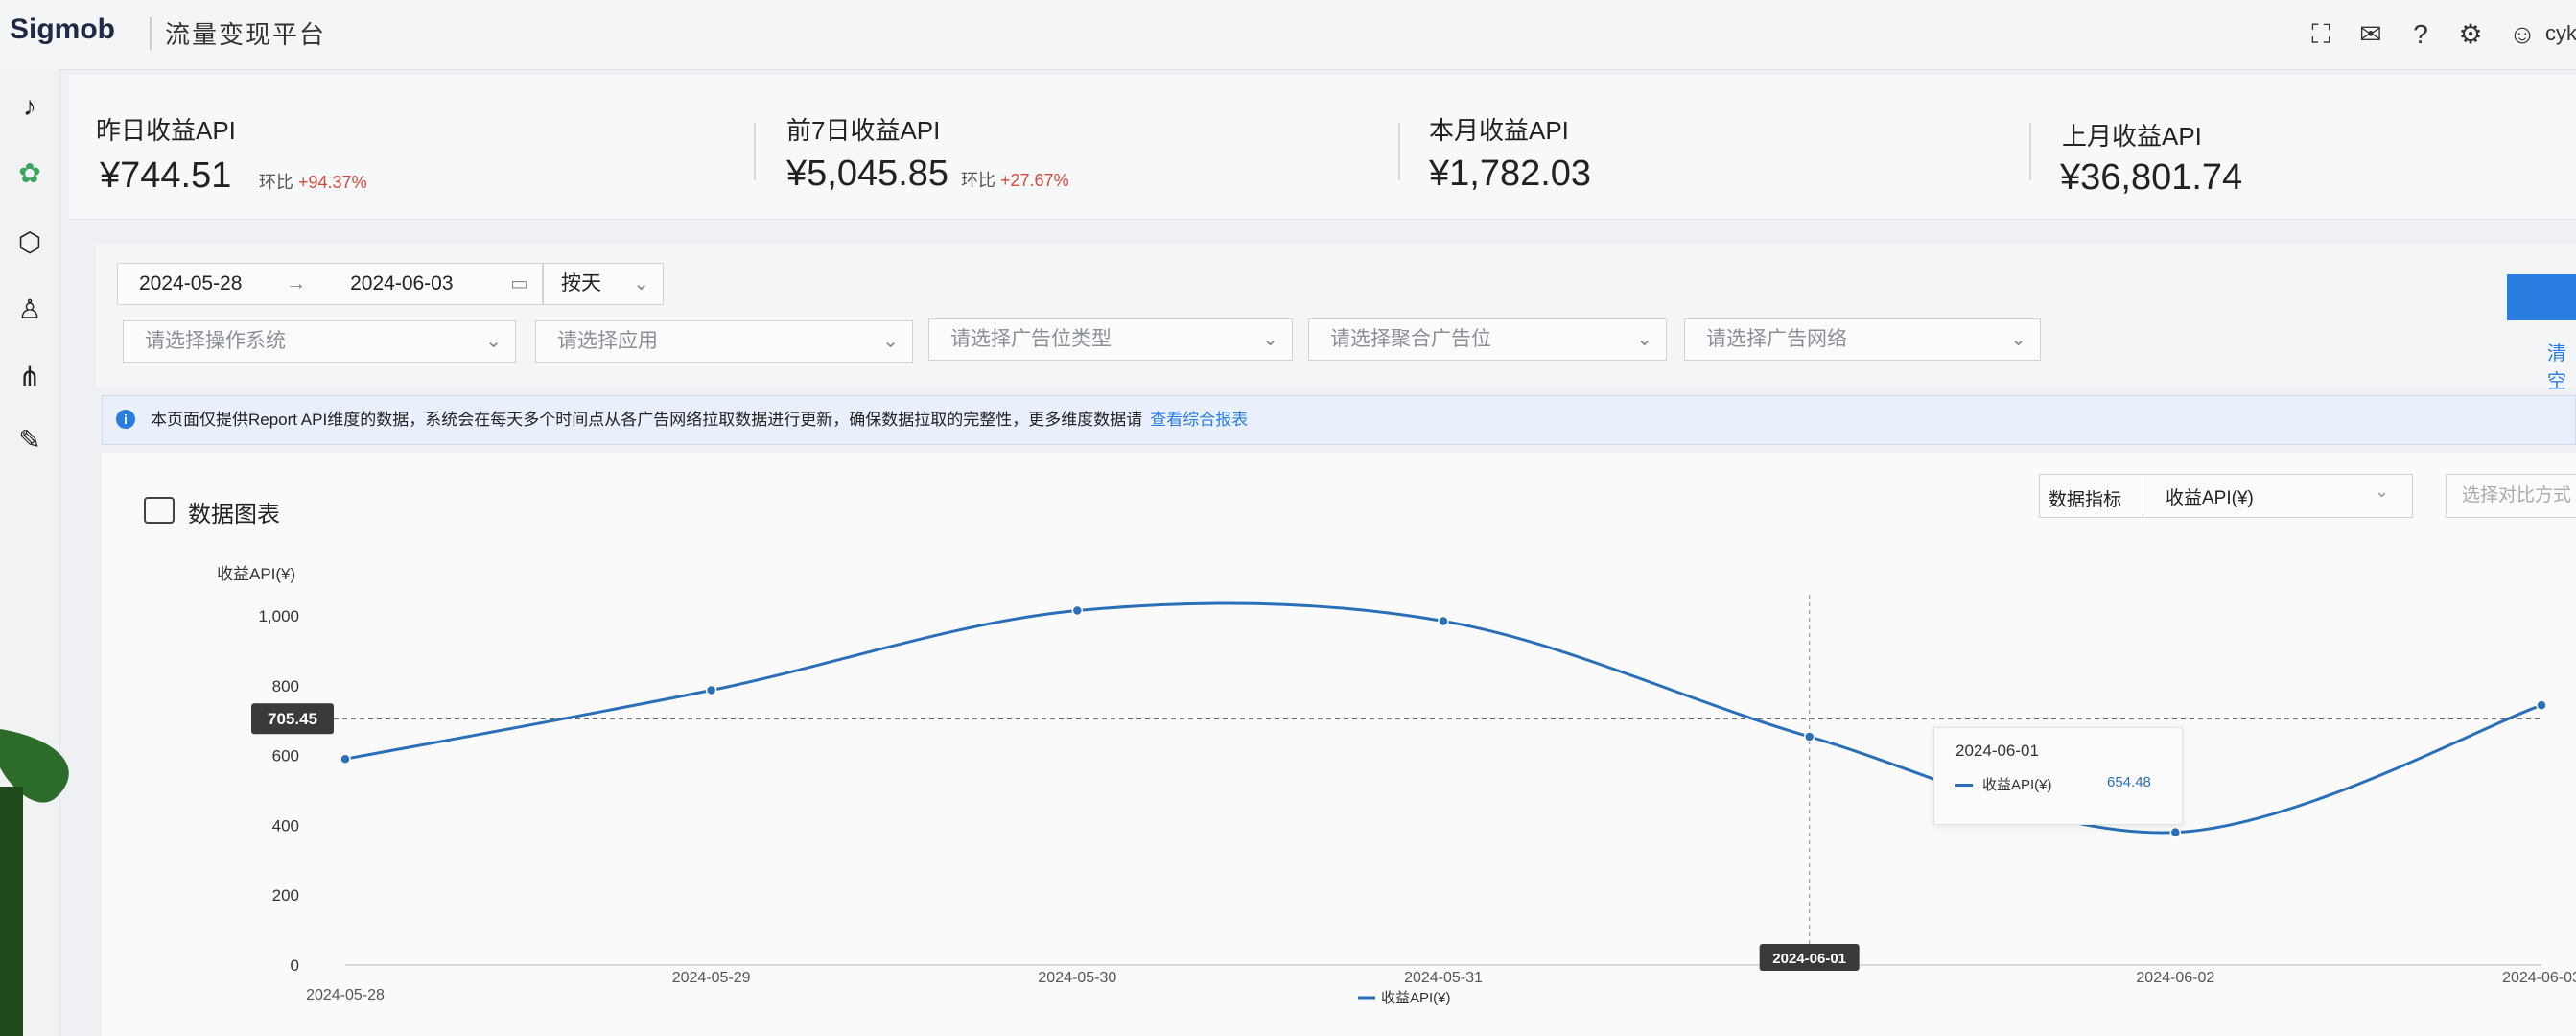 Image resolution: width=2576 pixels, height=1036 pixels. What do you see at coordinates (285, 686) in the screenshot?
I see `y-tick-label: 800` at bounding box center [285, 686].